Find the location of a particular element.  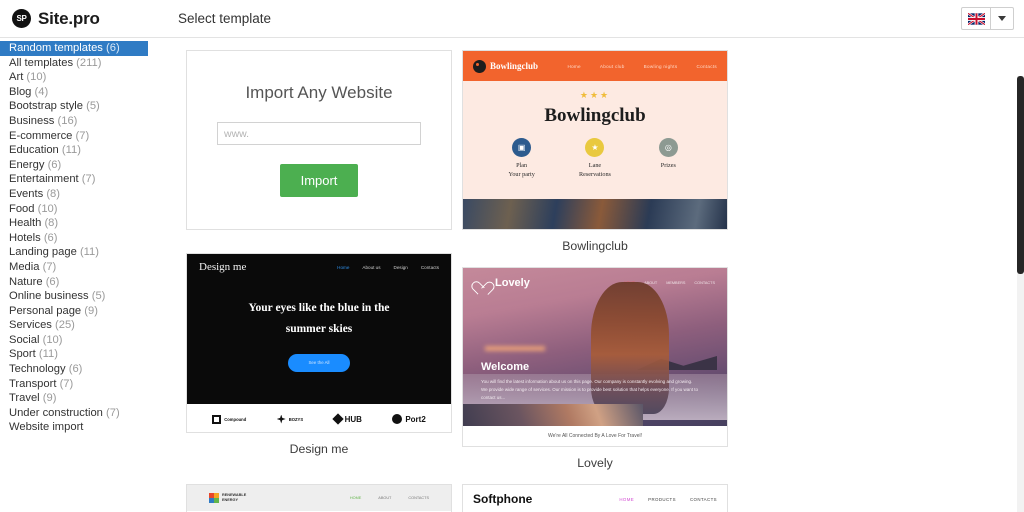

sidebar-item-under-construction: Under construction (7) is located at coordinates (89, 413).